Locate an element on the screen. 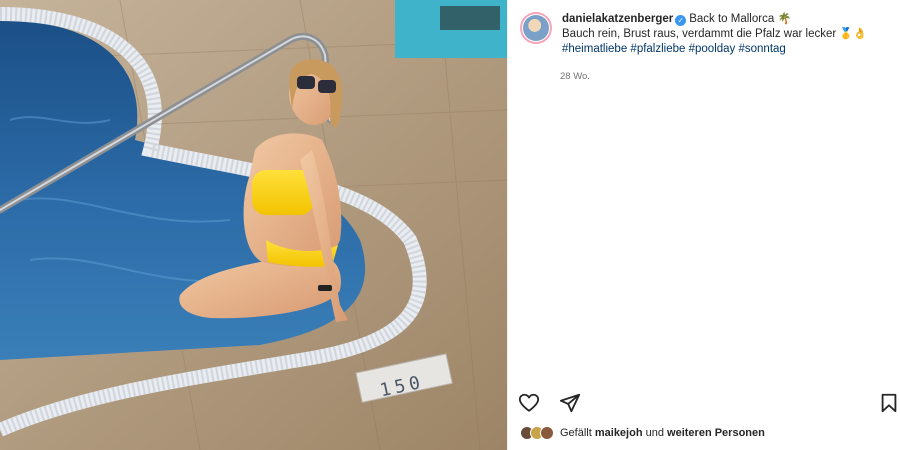  hashtag-link: #sonntag is located at coordinates (762, 49).